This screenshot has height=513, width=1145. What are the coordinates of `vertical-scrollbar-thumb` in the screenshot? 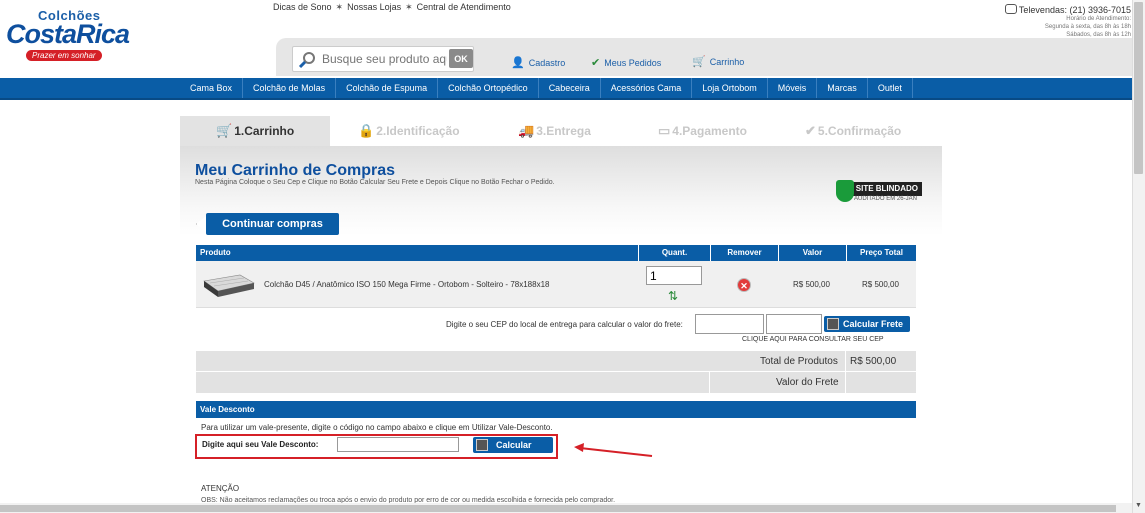 It's located at (1138, 88).